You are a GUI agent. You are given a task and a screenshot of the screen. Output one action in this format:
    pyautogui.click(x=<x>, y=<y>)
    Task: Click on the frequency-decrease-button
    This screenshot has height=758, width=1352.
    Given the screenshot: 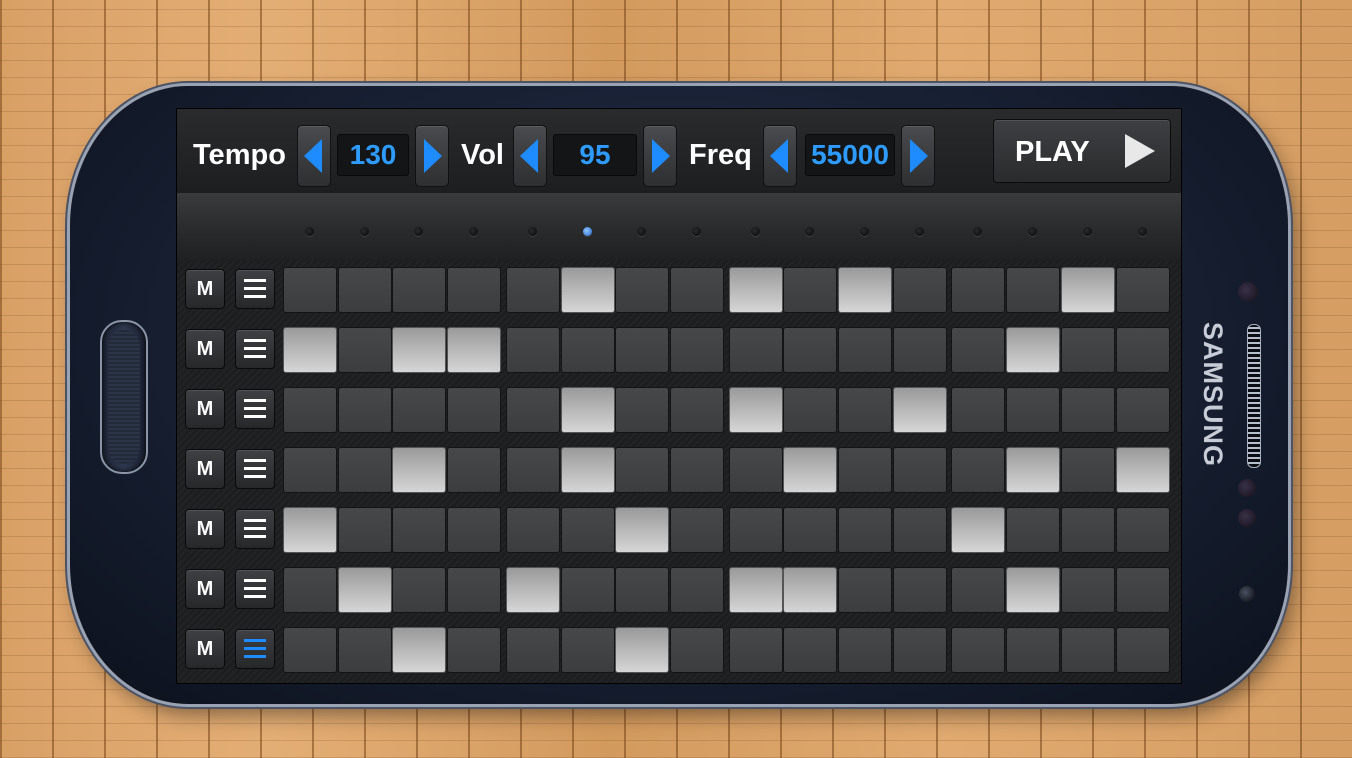 What is the action you would take?
    pyautogui.click(x=780, y=156)
    